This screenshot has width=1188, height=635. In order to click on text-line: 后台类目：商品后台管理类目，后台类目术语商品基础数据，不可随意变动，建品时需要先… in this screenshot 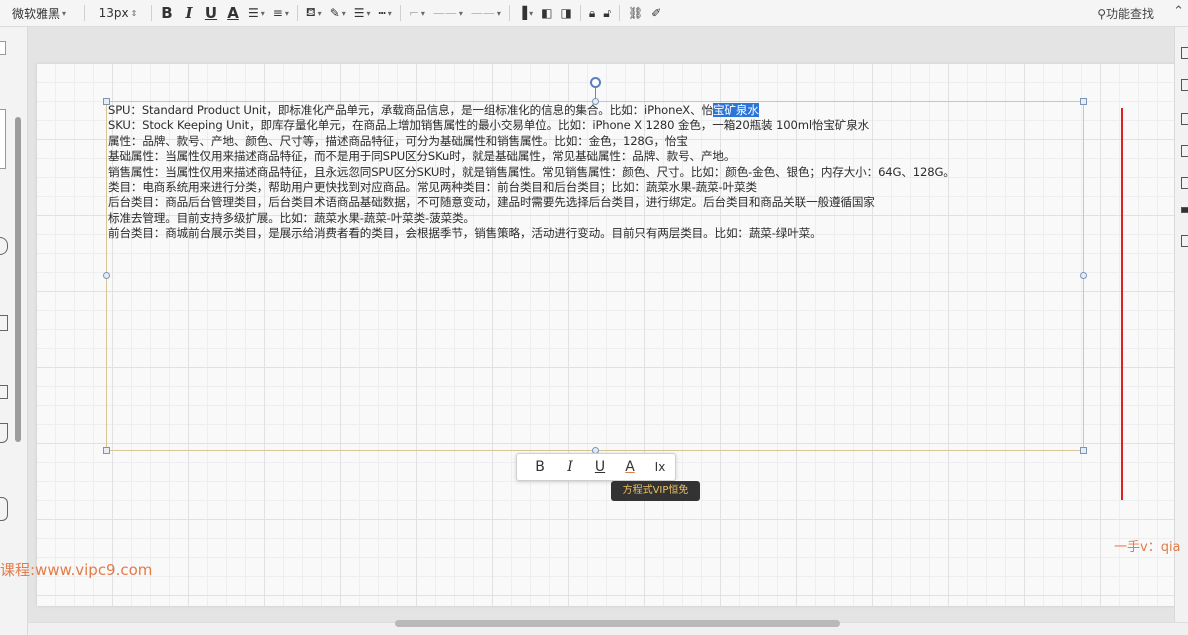, I will do `click(491, 202)`.